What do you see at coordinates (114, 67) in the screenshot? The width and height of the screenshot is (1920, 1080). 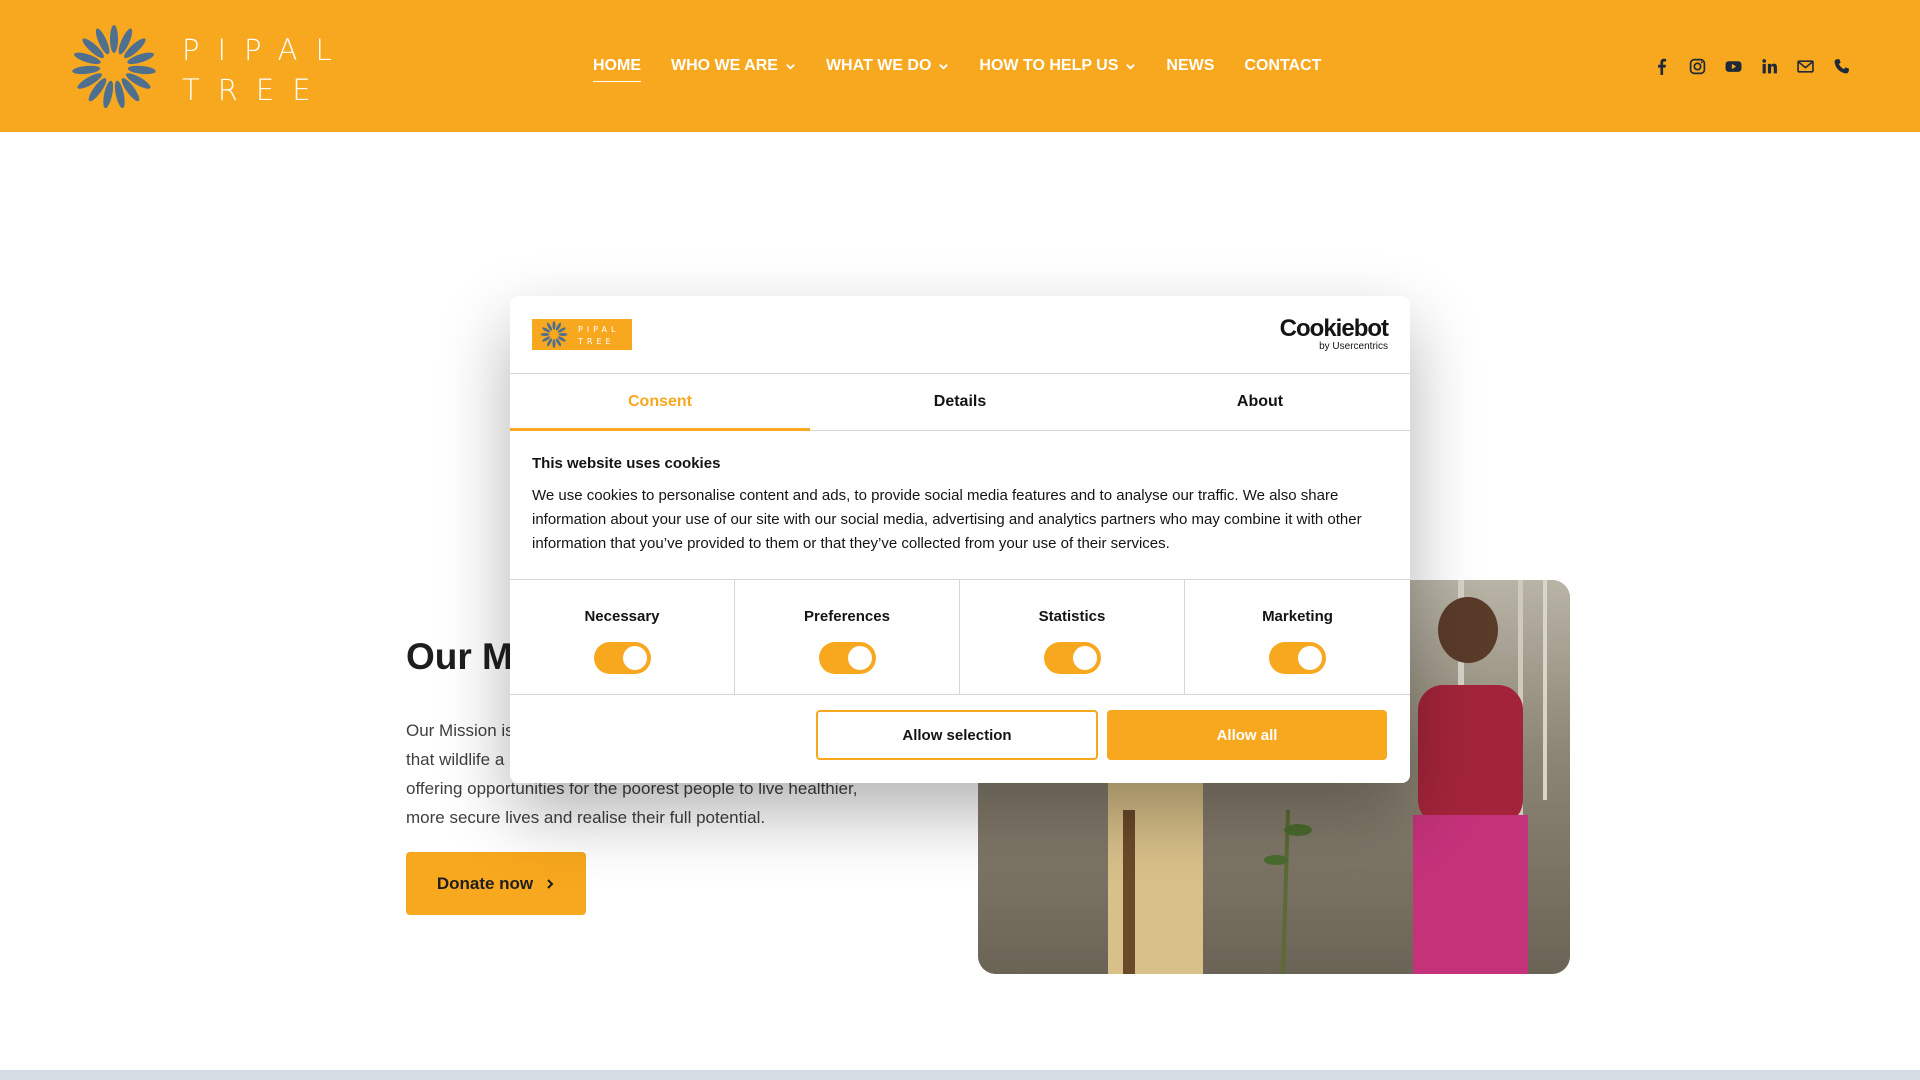 I see `pipal-sun-icon` at bounding box center [114, 67].